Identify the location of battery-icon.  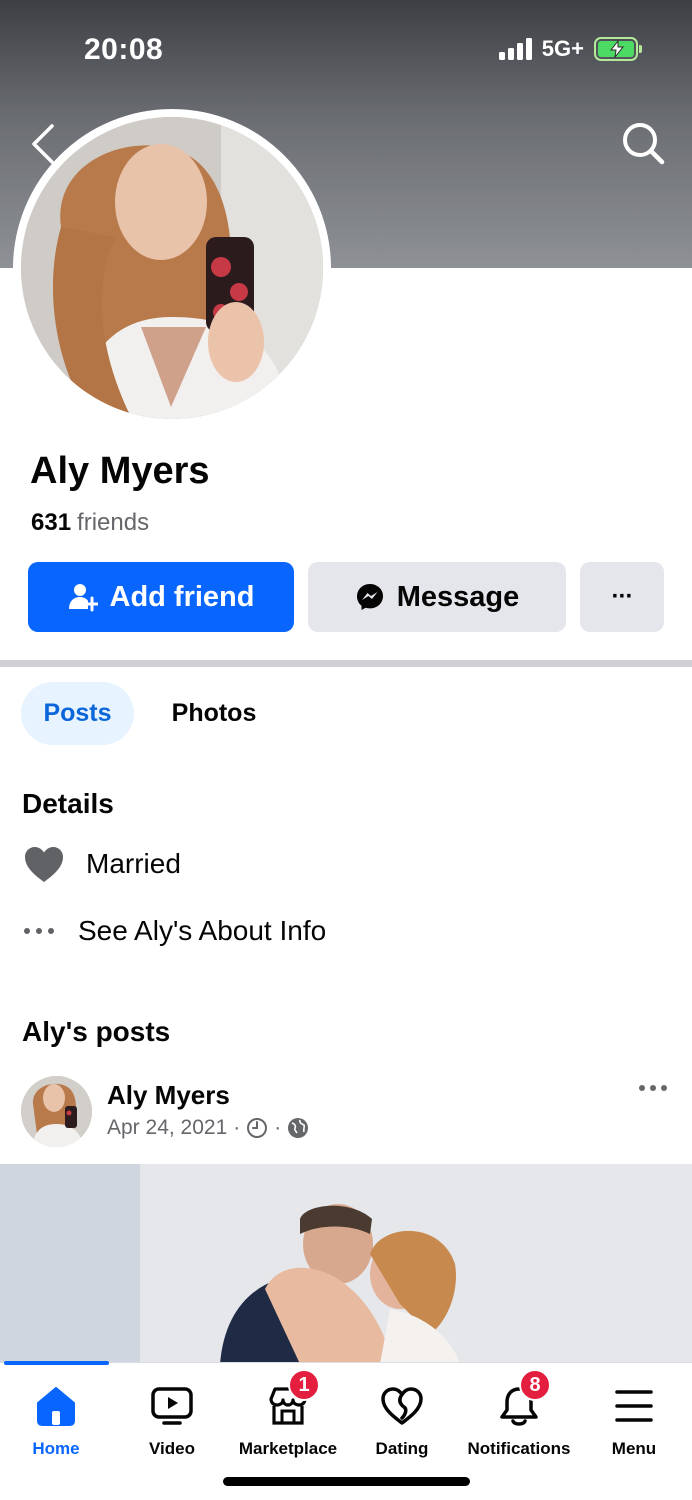
(618, 49).